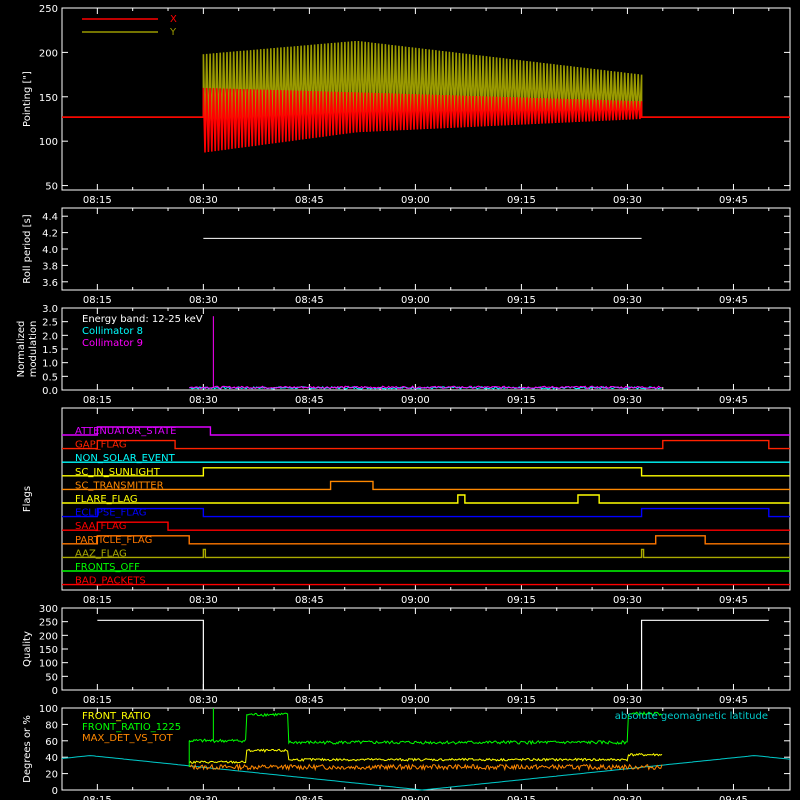  Describe the element at coordinates (50, 377) in the screenshot. I see `y-tick-label: 0.5` at that location.